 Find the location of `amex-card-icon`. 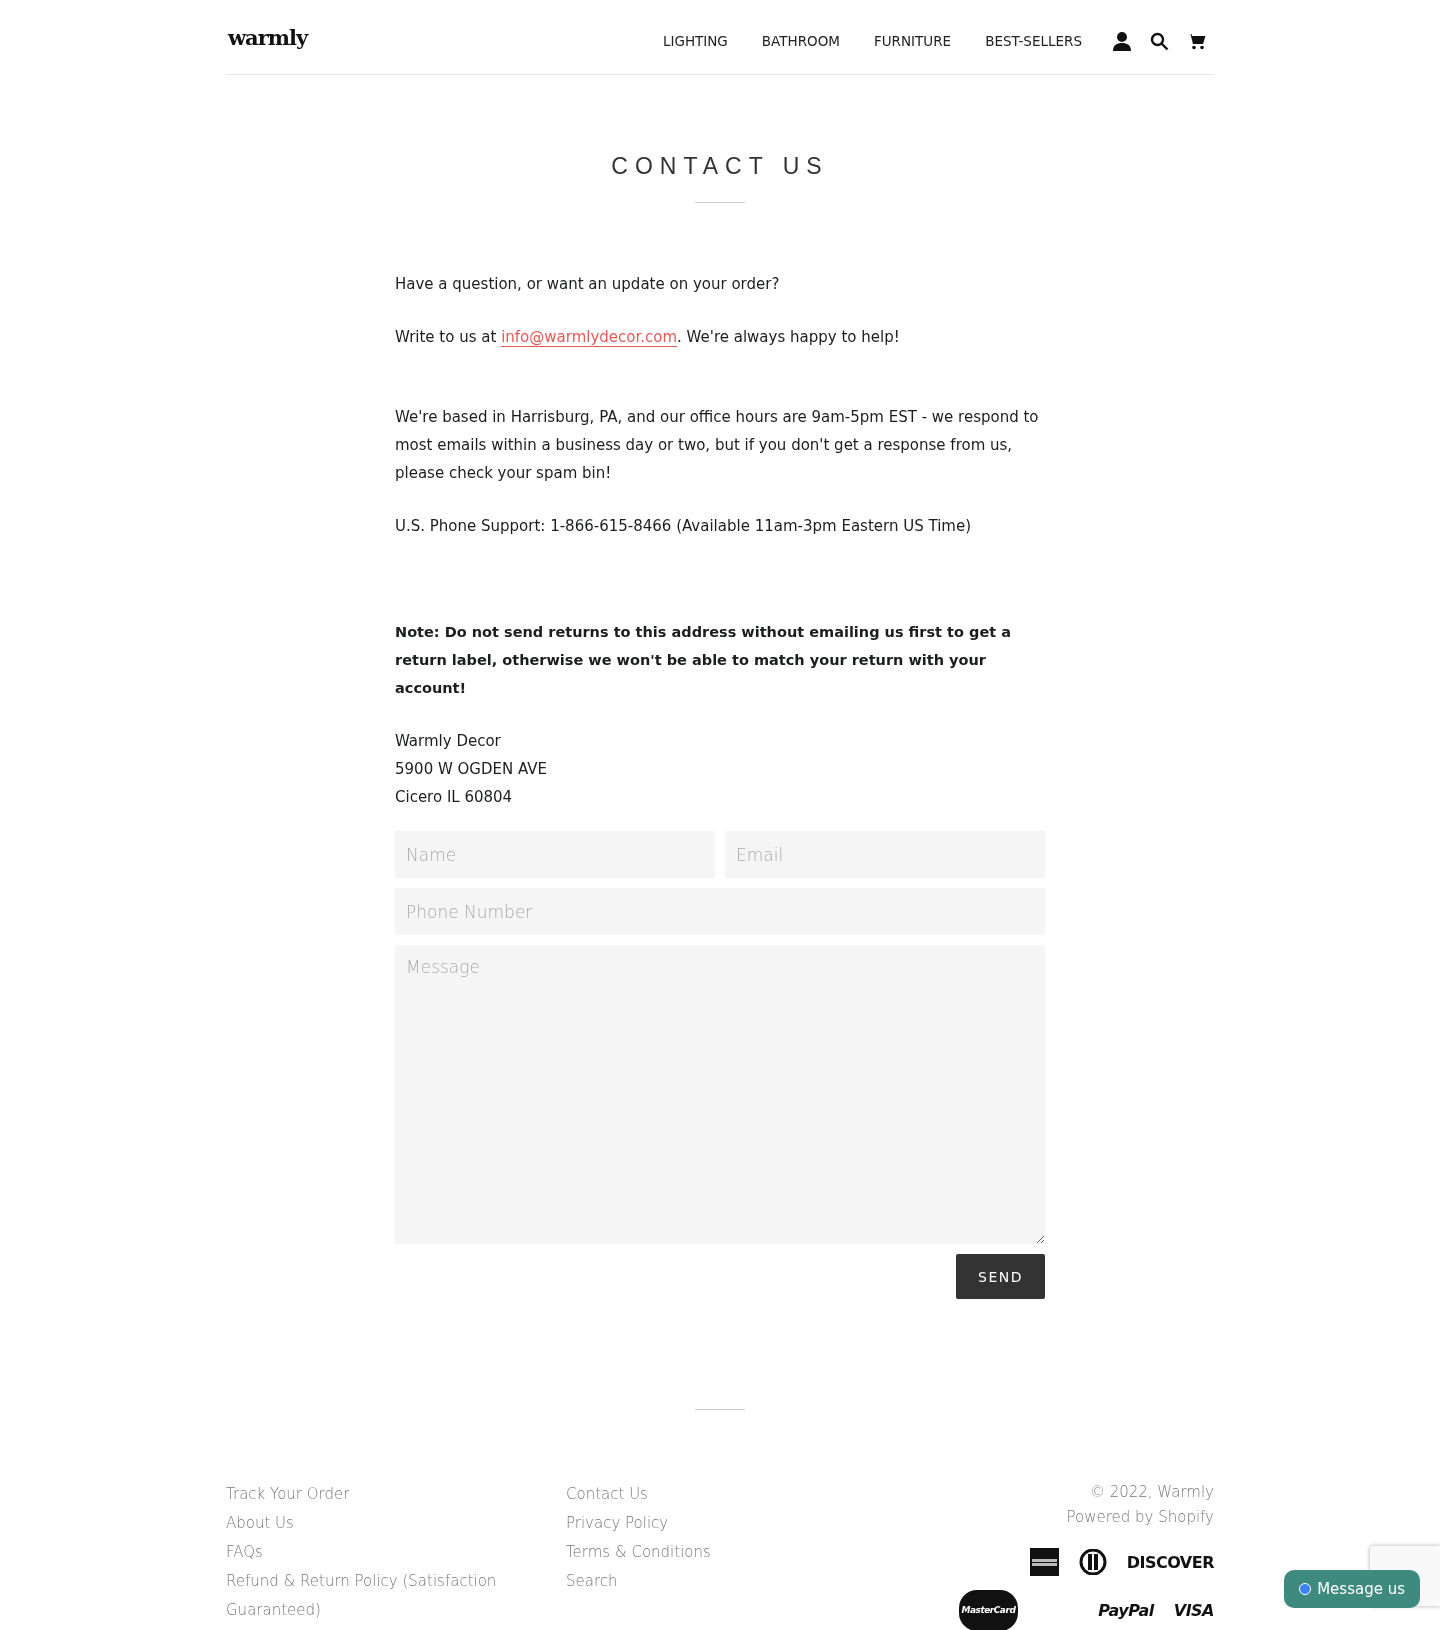

amex-card-icon is located at coordinates (1044, 1562).